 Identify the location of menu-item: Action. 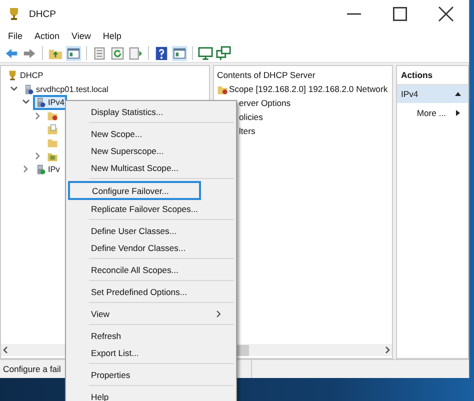
(47, 36).